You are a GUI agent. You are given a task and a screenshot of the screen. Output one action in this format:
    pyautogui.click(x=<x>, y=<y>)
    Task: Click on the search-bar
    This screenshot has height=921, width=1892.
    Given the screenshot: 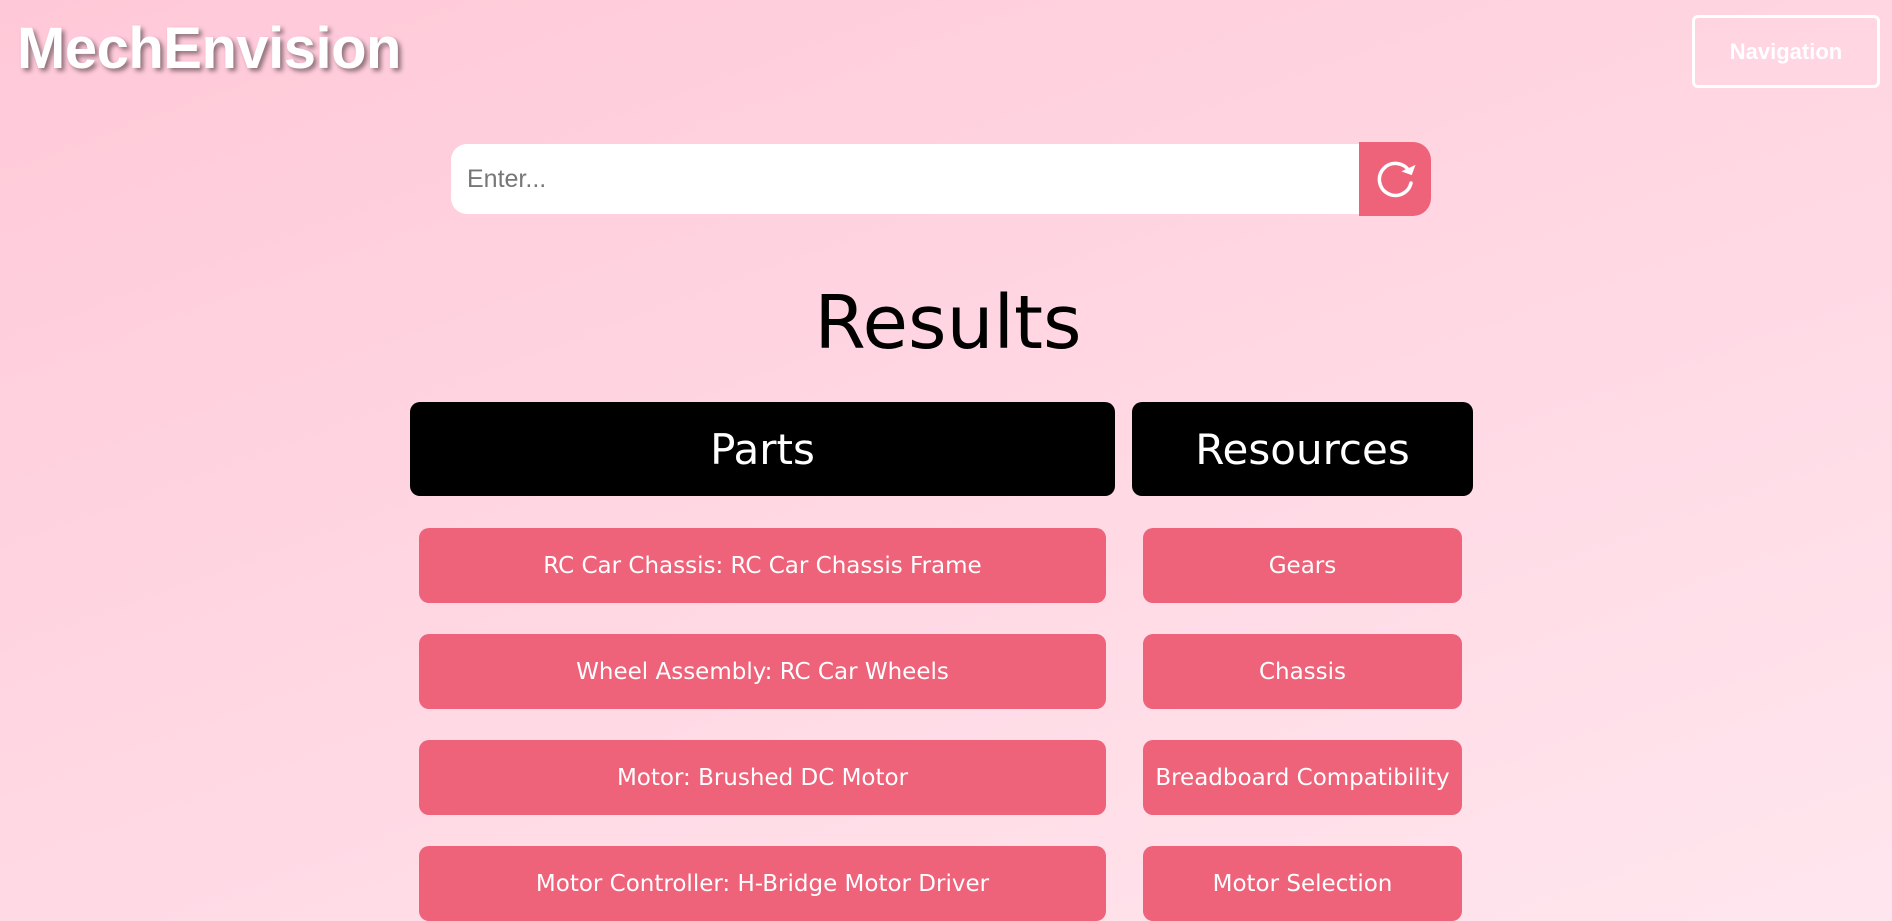 What is the action you would take?
    pyautogui.click(x=941, y=179)
    